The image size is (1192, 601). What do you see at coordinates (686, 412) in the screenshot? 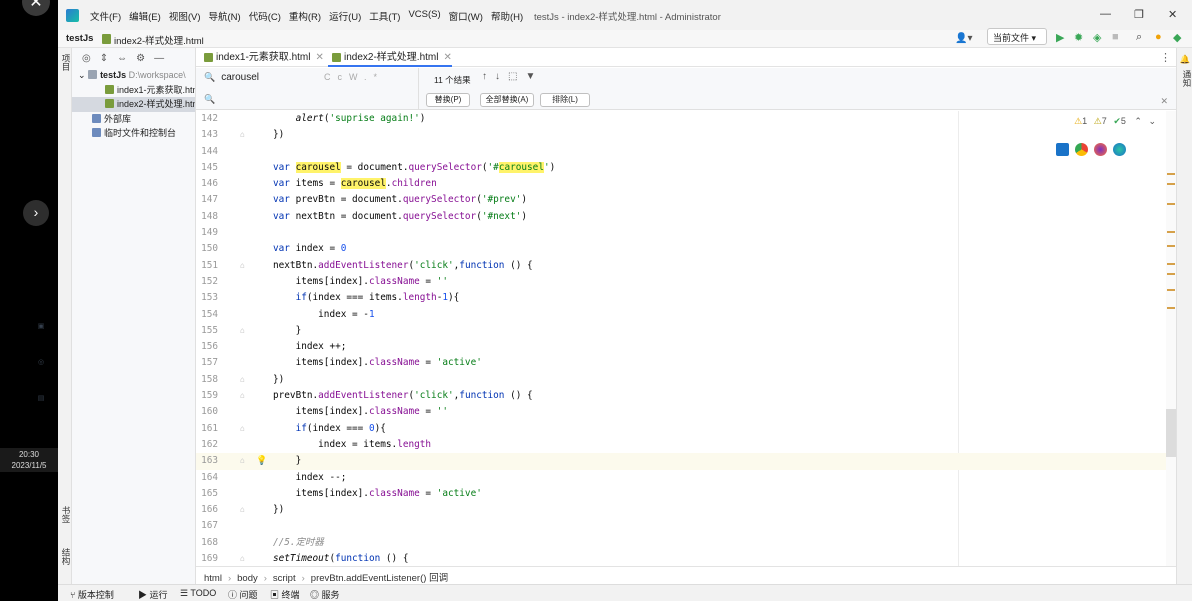
I see `code-line: 160 items[index].className = ''` at bounding box center [686, 412].